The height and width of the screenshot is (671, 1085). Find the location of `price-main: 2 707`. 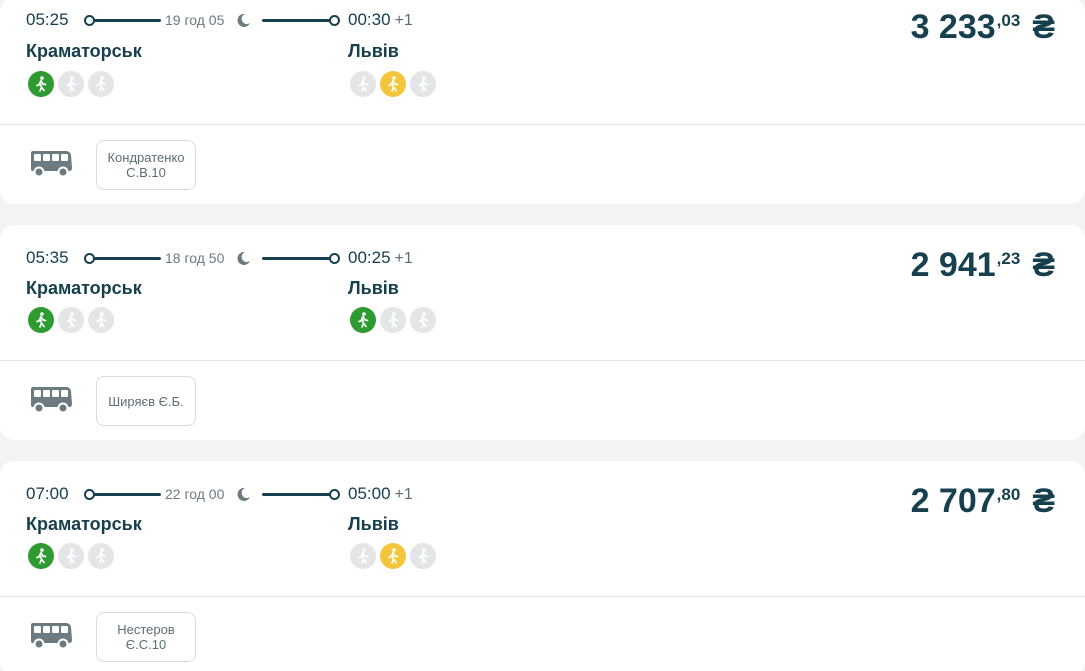

price-main: 2 707 is located at coordinates (953, 501).